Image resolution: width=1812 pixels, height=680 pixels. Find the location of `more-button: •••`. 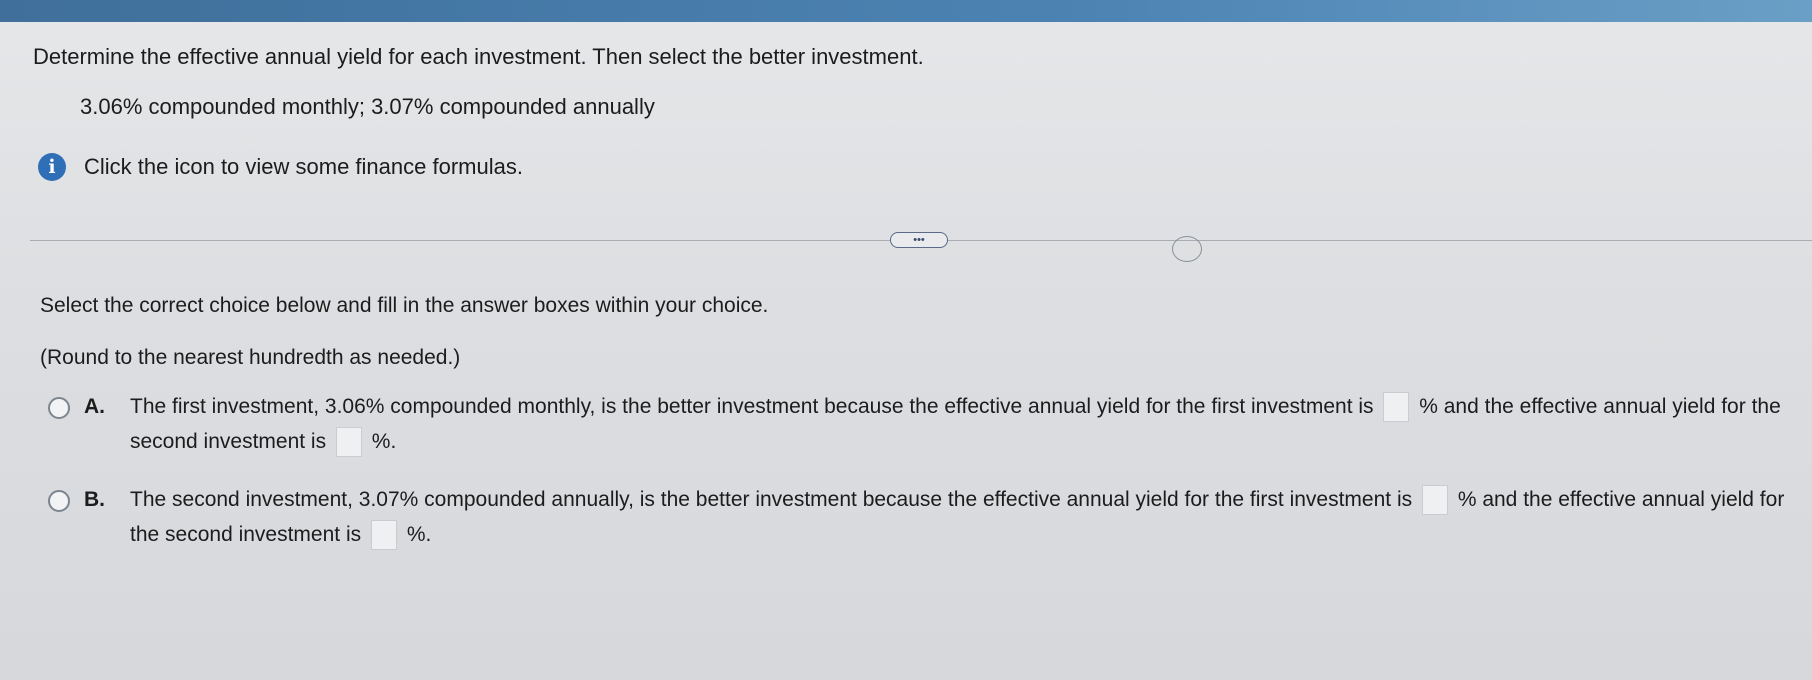

more-button: ••• is located at coordinates (919, 240).